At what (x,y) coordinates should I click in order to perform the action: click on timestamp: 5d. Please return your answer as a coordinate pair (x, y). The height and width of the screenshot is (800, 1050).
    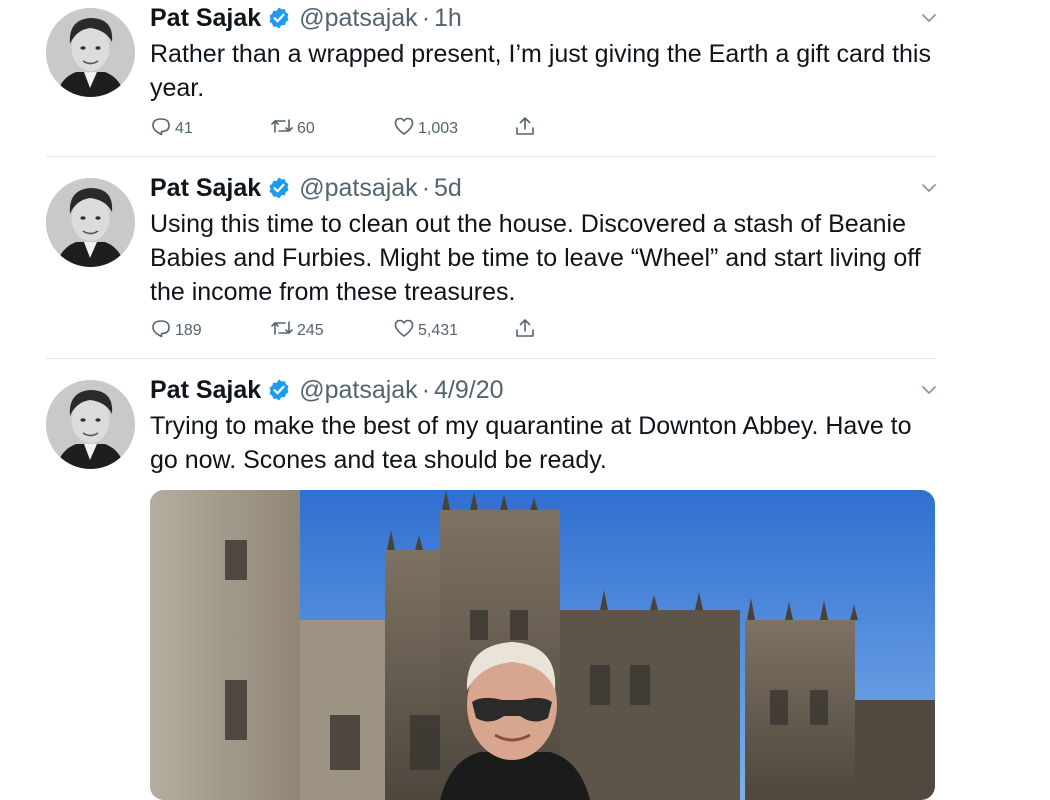
    Looking at the image, I should click on (448, 188).